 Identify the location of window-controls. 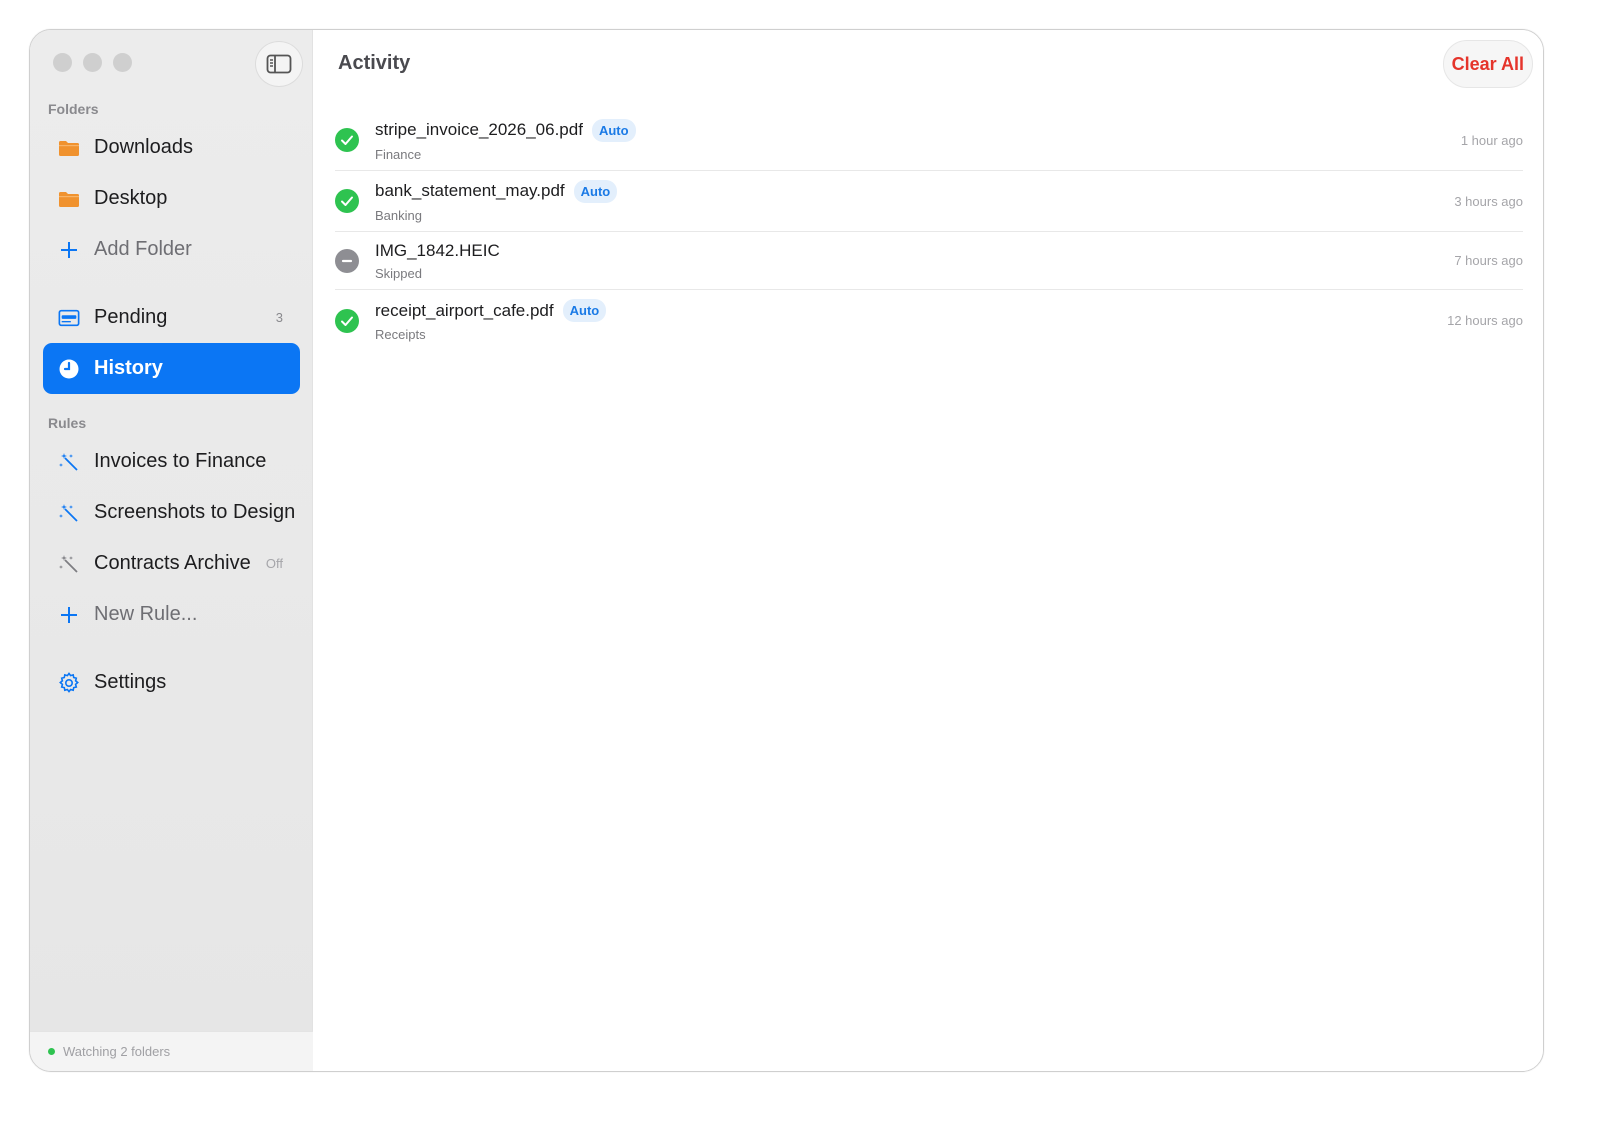
(92, 62).